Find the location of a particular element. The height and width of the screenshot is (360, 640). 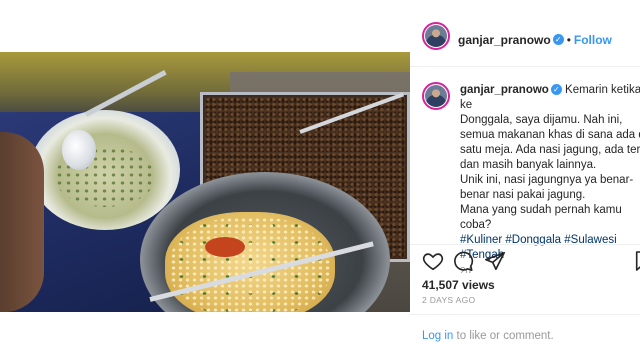

action-bar is located at coordinates (531, 262).